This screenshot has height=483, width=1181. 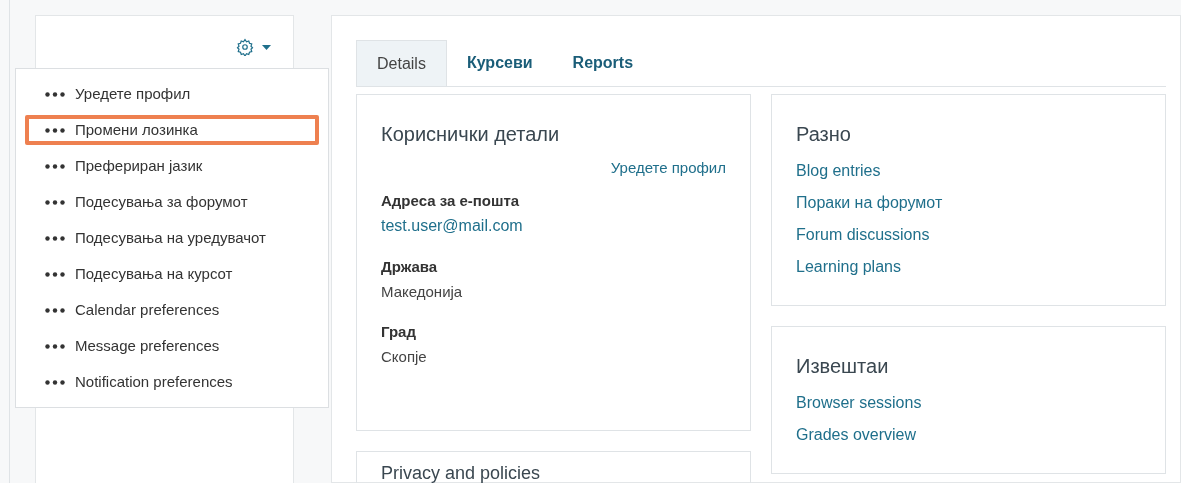 I want to click on menu-item: Уредете профил, so click(x=172, y=94).